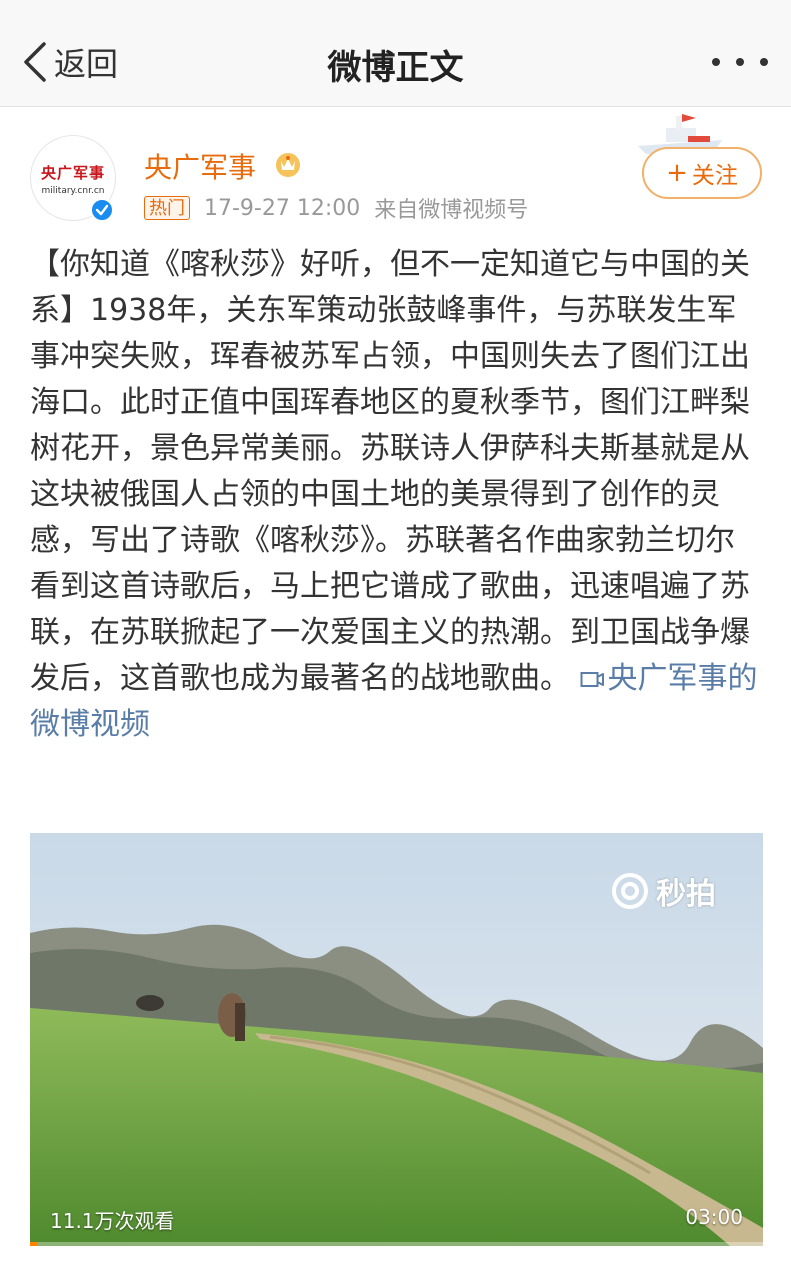  I want to click on post-source: 来自微博视频号, so click(451, 208).